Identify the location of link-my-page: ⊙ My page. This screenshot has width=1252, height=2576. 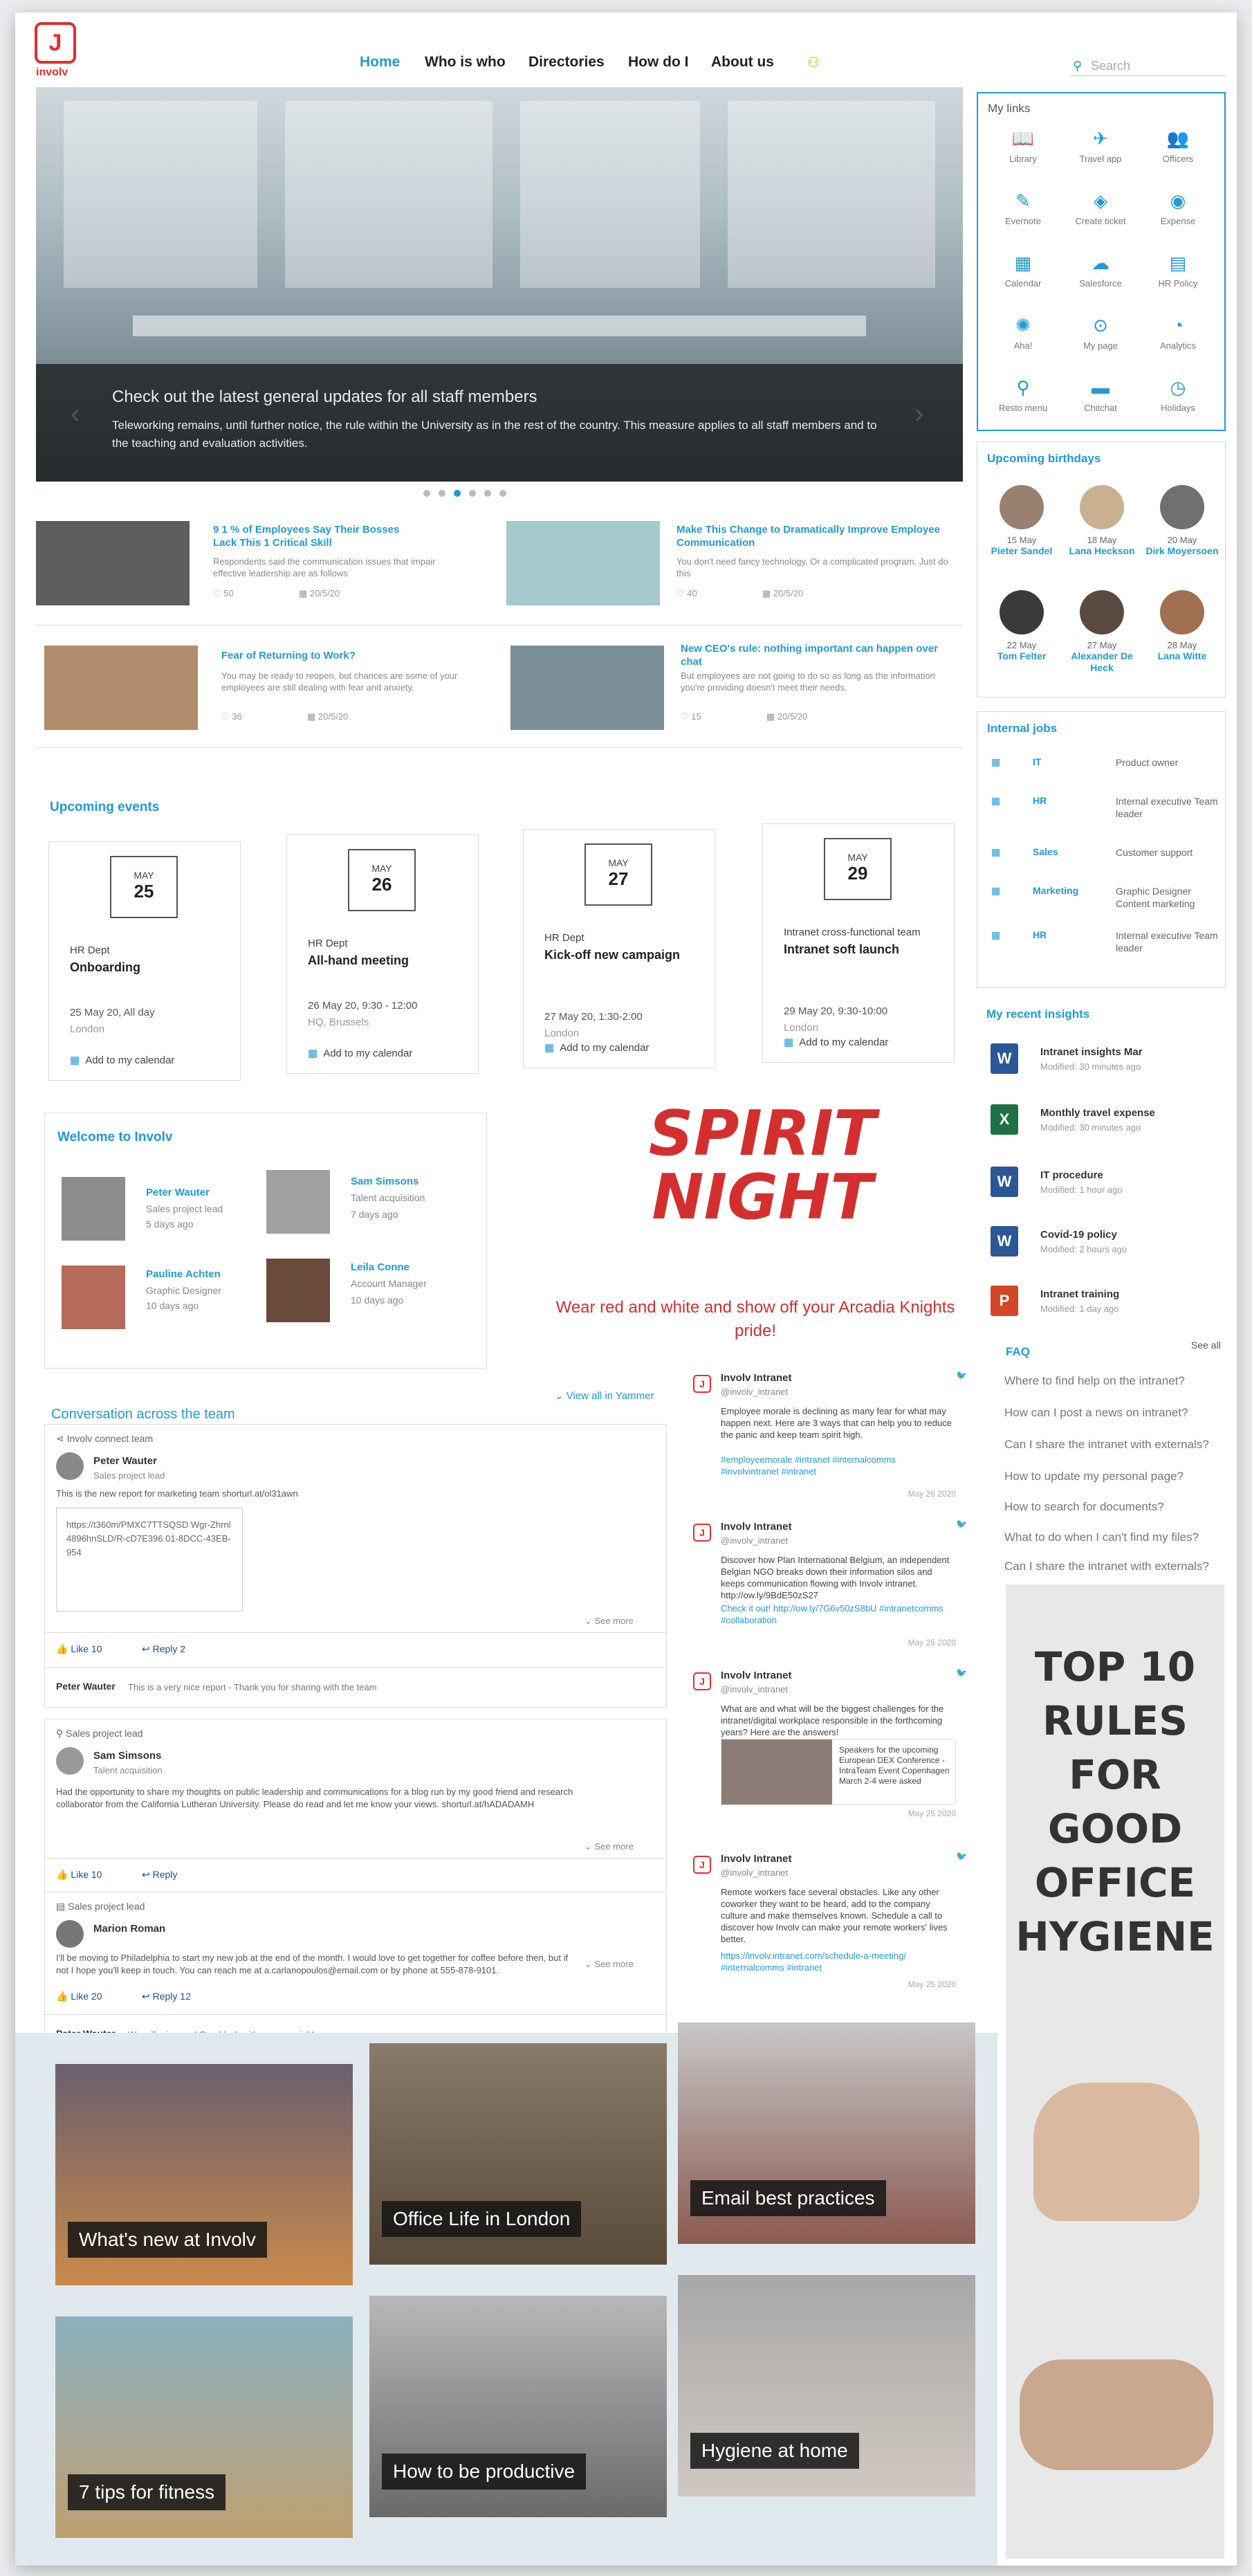
(1100, 333).